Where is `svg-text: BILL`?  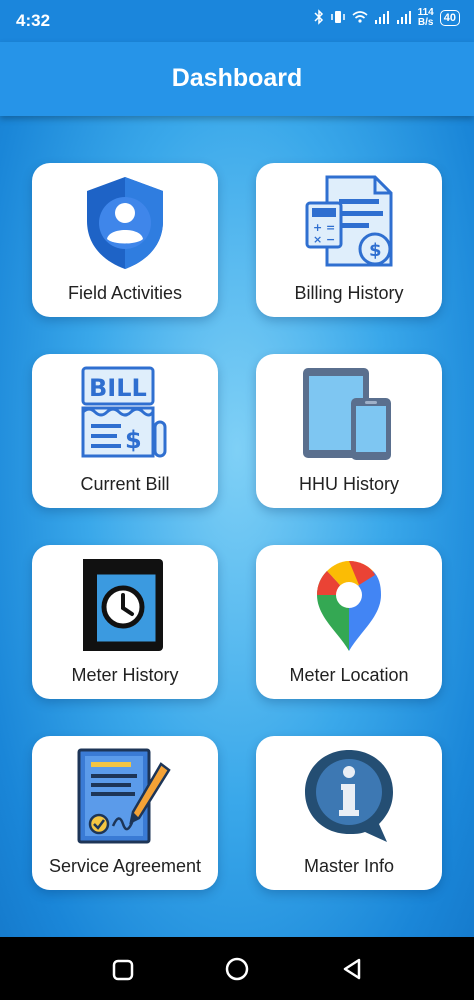
svg-text: BILL is located at coordinates (118, 388).